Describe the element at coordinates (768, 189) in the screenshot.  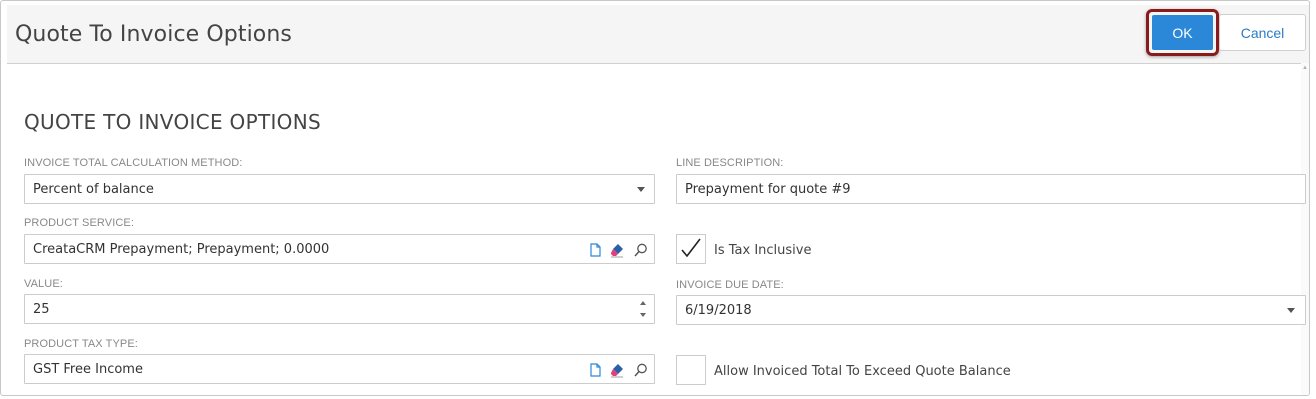
I see `line-description-value: Prepayment for quote #9` at that location.